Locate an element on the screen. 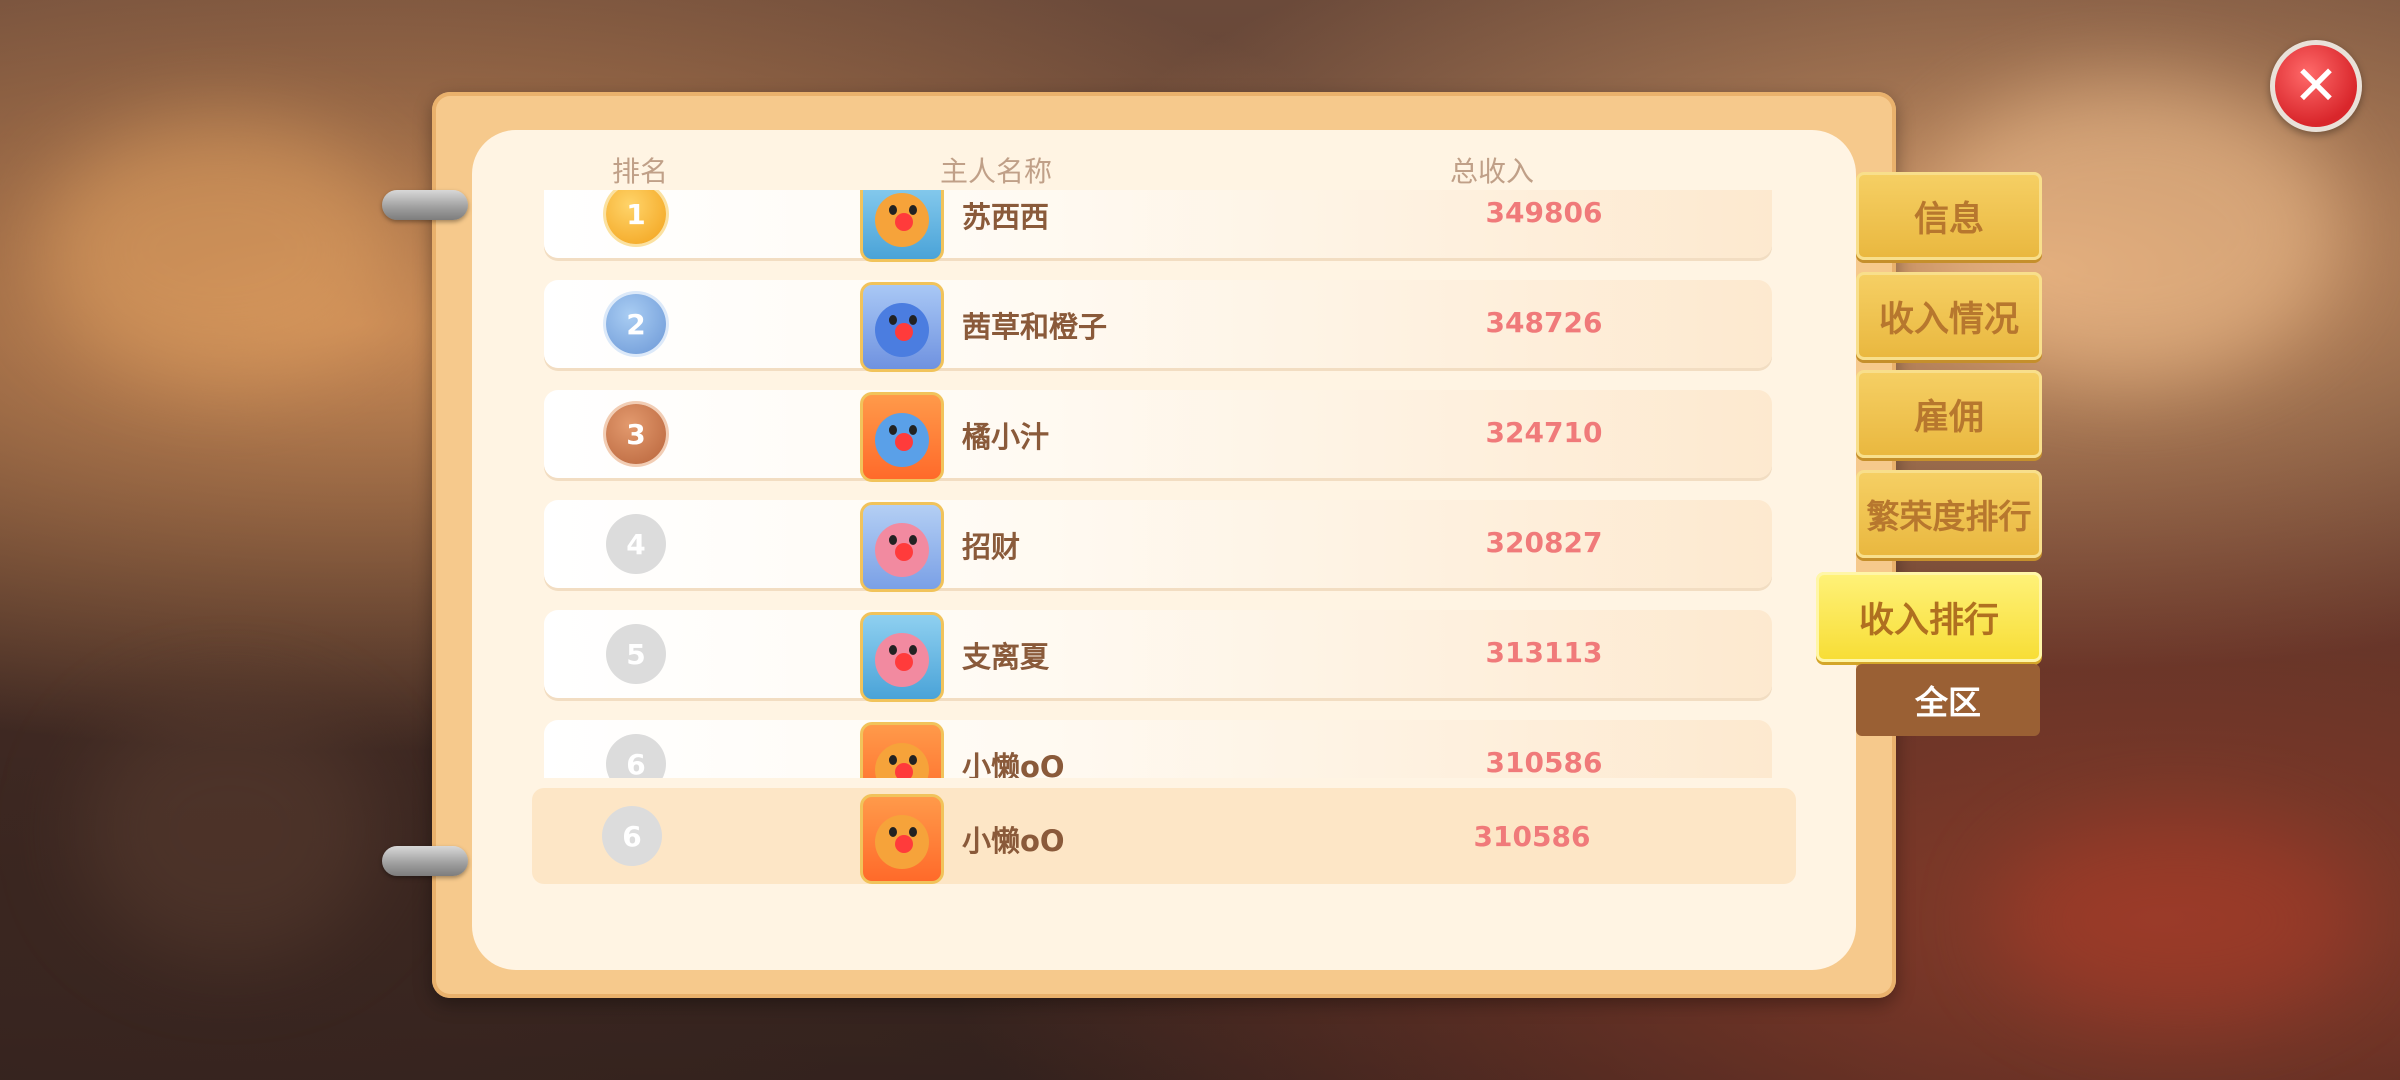 Image resolution: width=2400 pixels, height=1080 pixels. tab-hire: 雇佣 is located at coordinates (1949, 414).